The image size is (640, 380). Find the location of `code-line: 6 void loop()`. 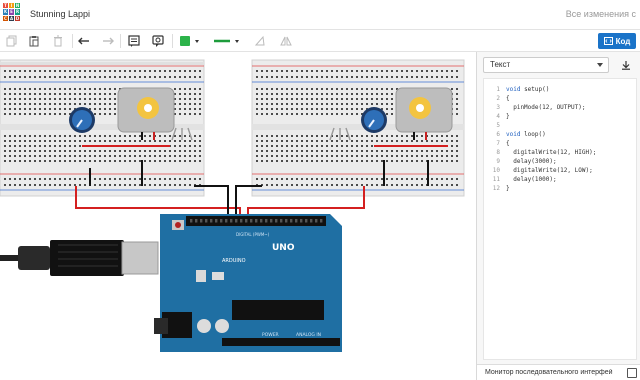

code-line: 6 void loop() is located at coordinates (561, 134).